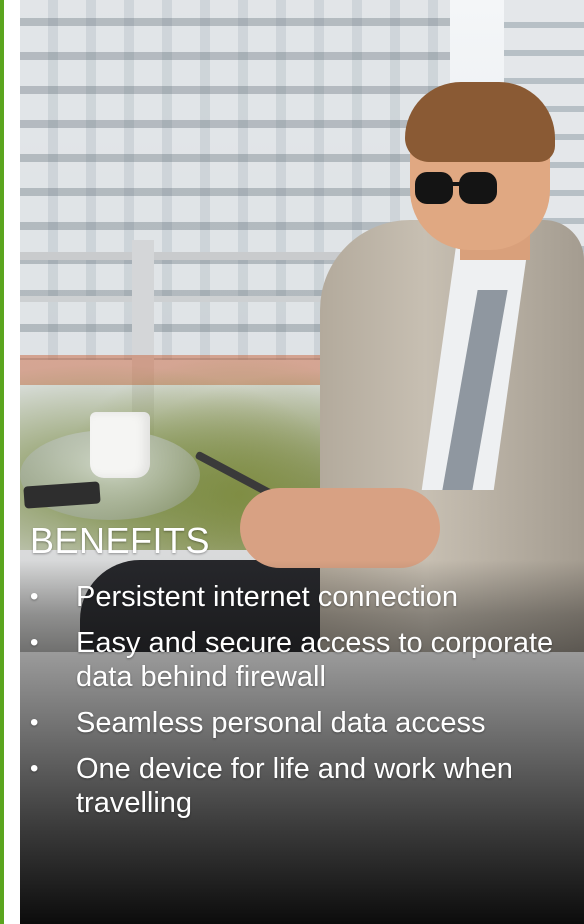  Describe the element at coordinates (120, 540) in the screenshot. I see `benefits-heading: BENEFITS` at that location.